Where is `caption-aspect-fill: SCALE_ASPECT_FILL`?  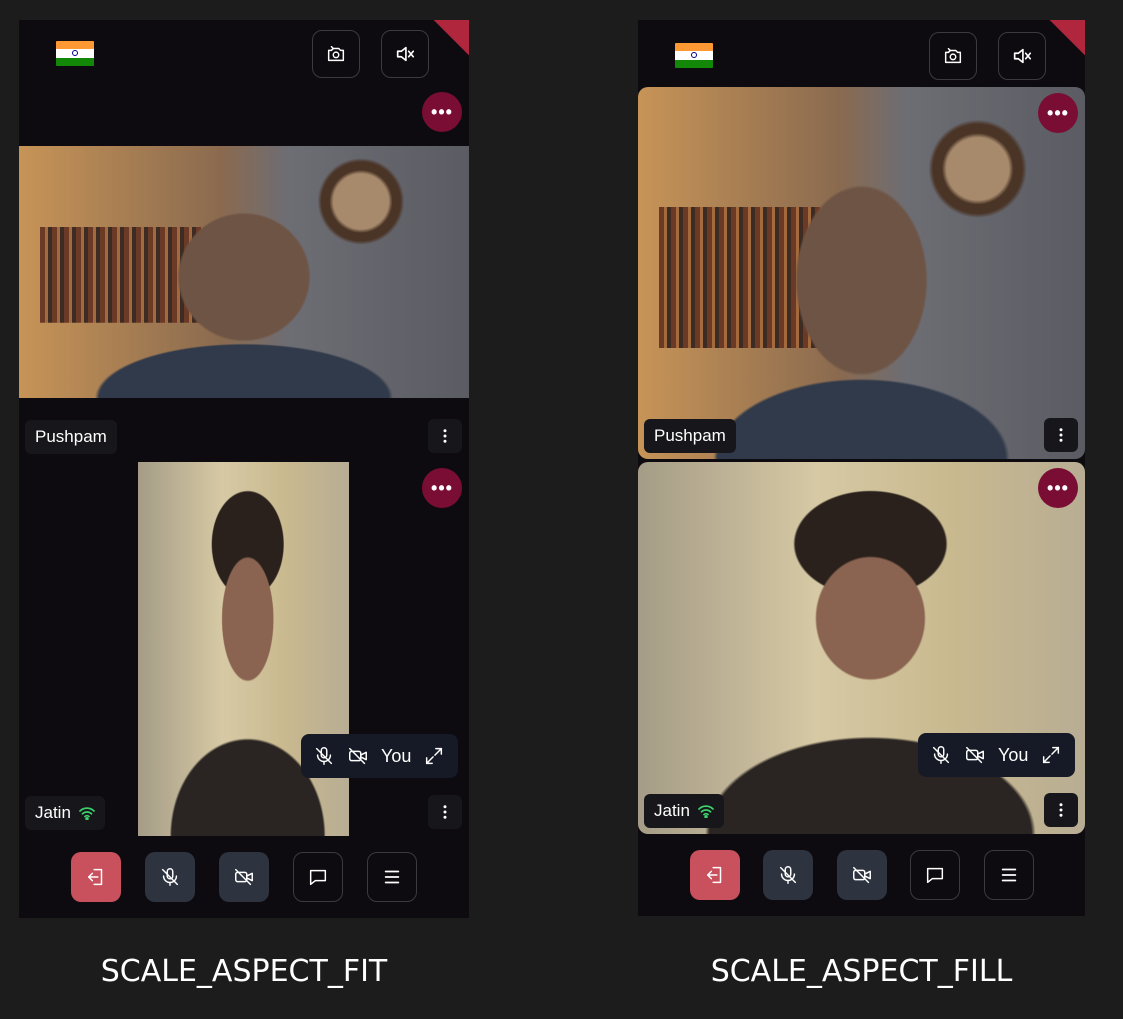 caption-aspect-fill: SCALE_ASPECT_FILL is located at coordinates (861, 971).